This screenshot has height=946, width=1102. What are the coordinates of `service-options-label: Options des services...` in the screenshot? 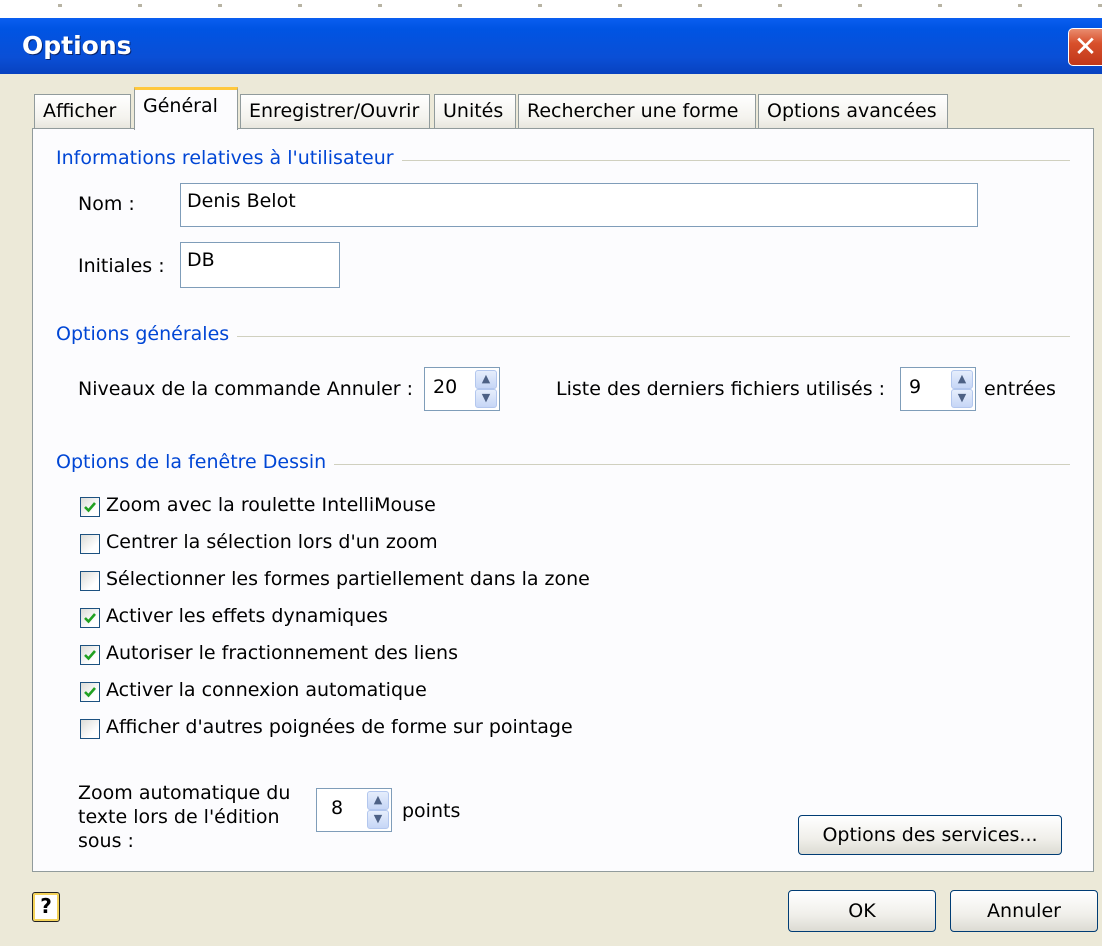 It's located at (930, 835).